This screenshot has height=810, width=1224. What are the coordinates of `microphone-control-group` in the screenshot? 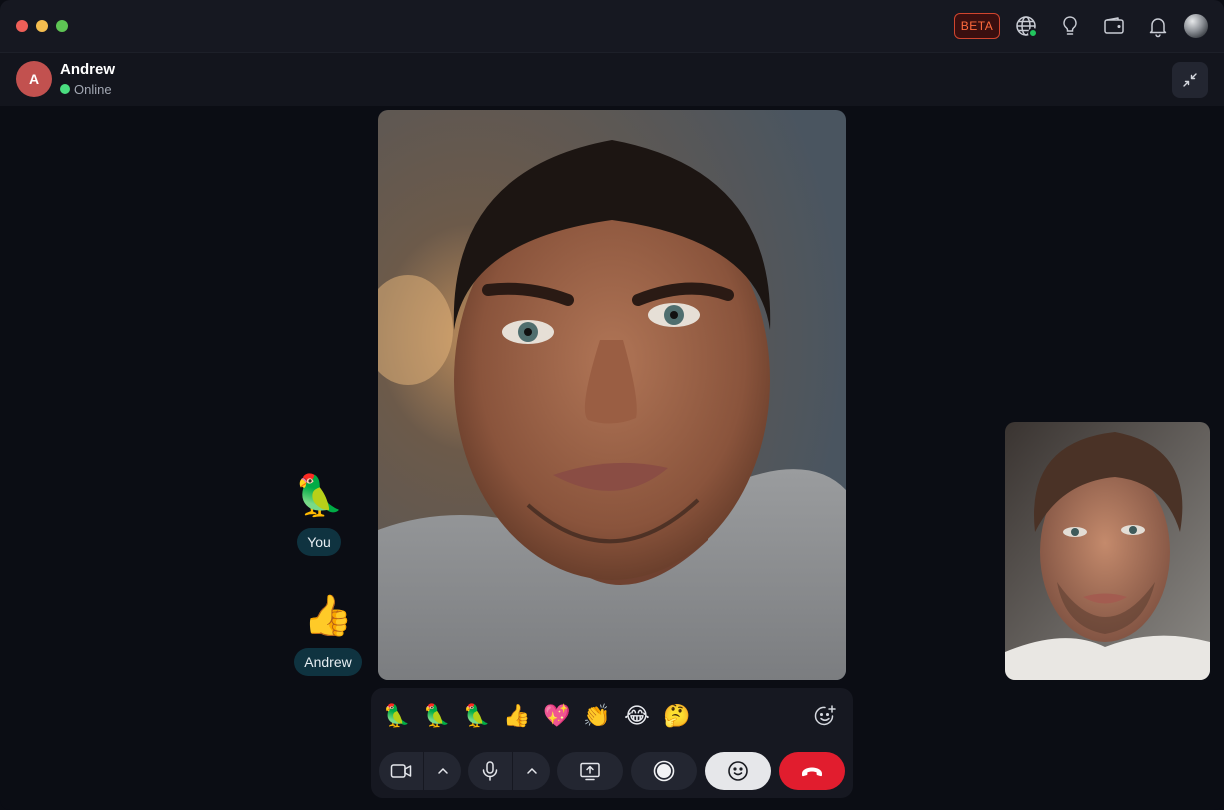 It's located at (509, 771).